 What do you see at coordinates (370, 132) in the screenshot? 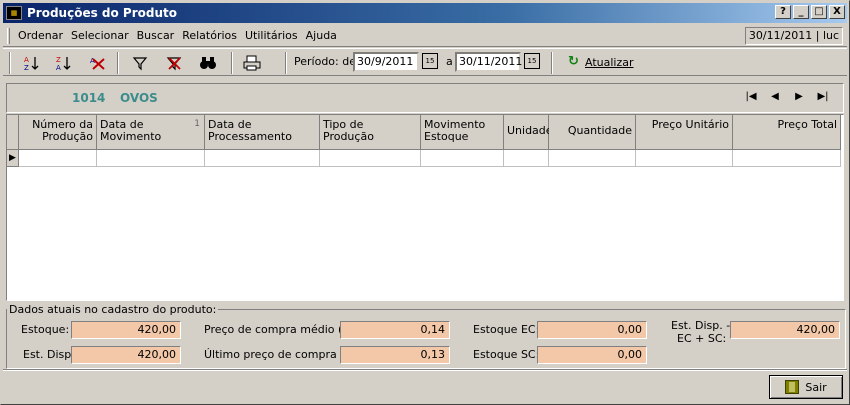
I see `col-tipo-producao: Tipo de Produção` at bounding box center [370, 132].